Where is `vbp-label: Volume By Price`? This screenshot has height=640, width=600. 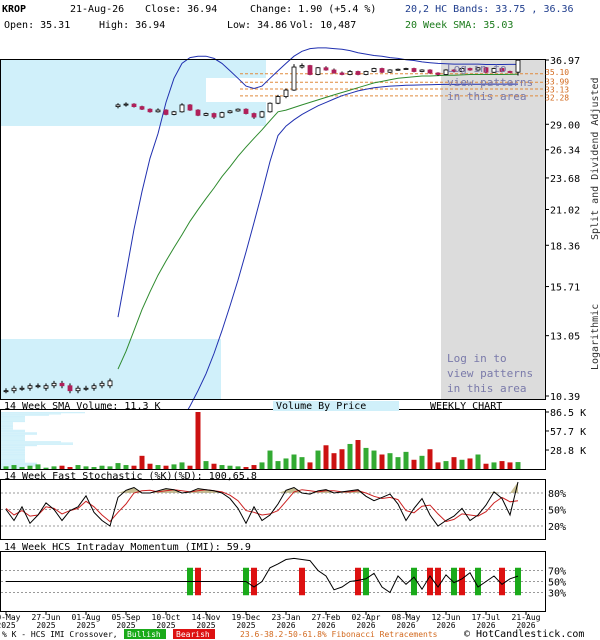
vbp-label: Volume By Price is located at coordinates (321, 406).